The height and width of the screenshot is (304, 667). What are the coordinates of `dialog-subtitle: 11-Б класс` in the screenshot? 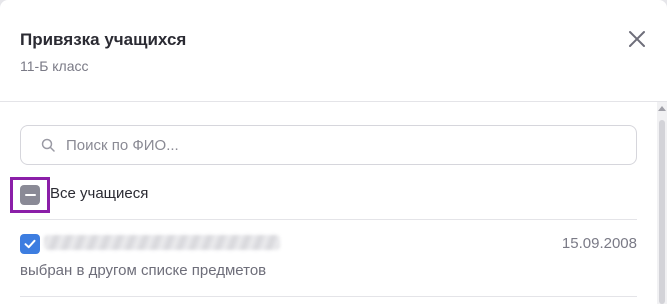 It's located at (54, 66).